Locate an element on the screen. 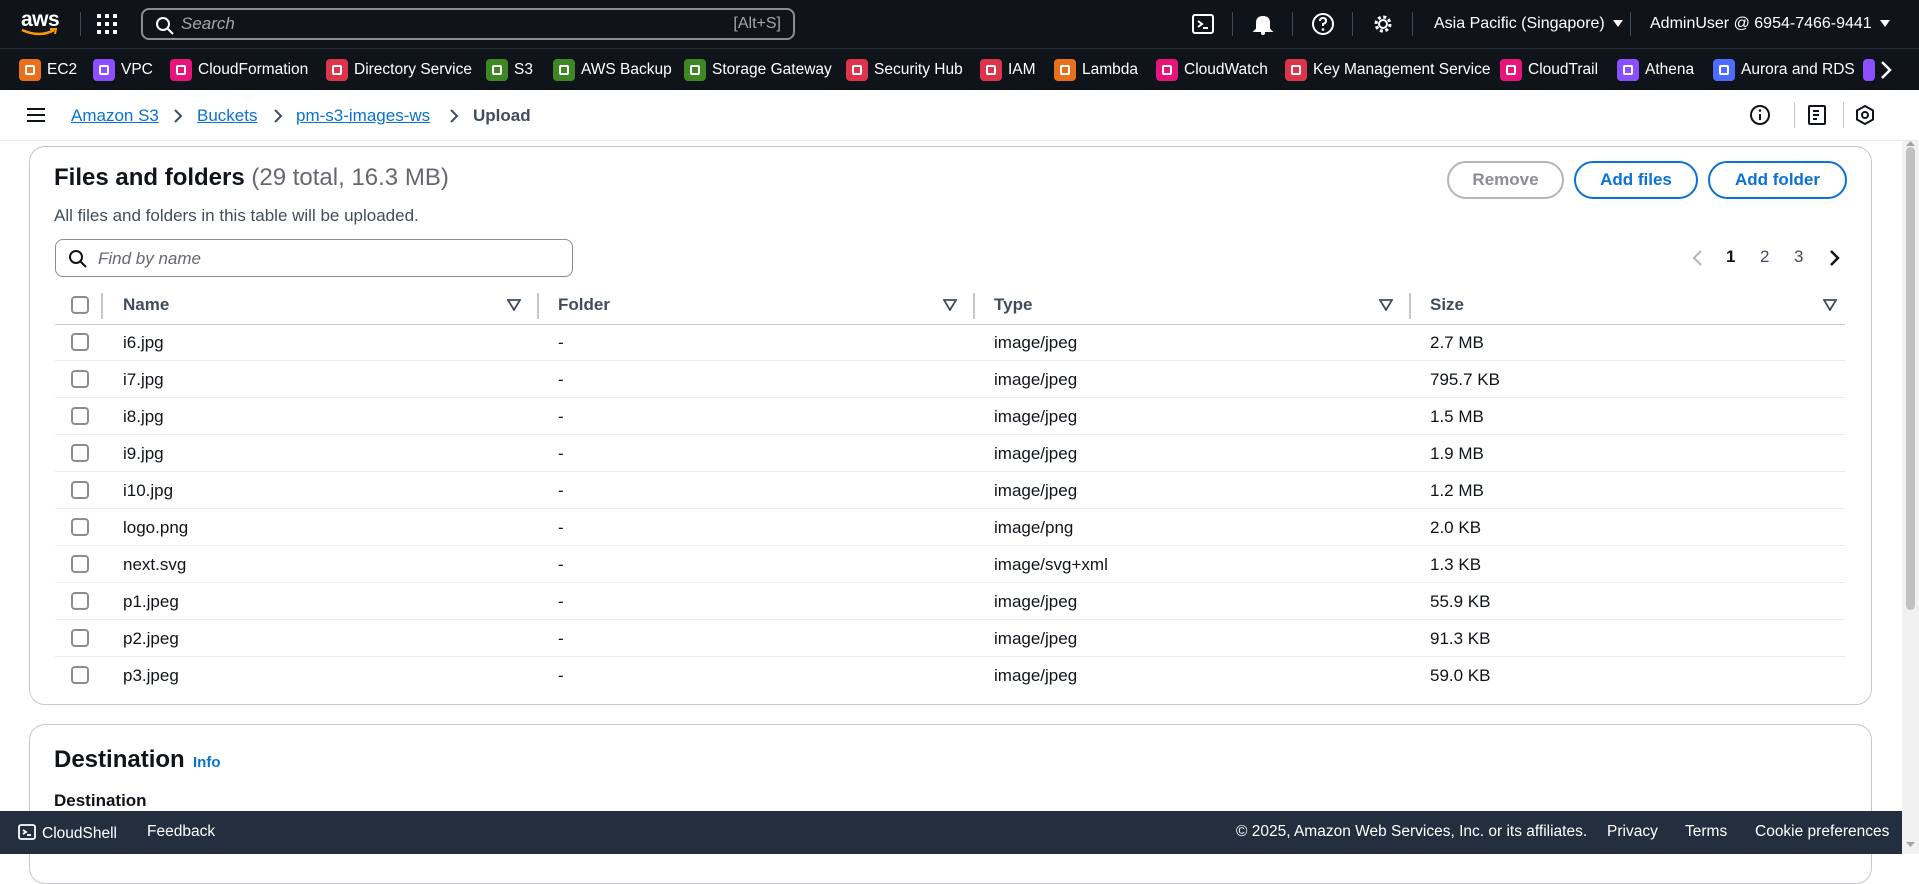 The width and height of the screenshot is (1919, 884). ec2-icon is located at coordinates (30, 70).